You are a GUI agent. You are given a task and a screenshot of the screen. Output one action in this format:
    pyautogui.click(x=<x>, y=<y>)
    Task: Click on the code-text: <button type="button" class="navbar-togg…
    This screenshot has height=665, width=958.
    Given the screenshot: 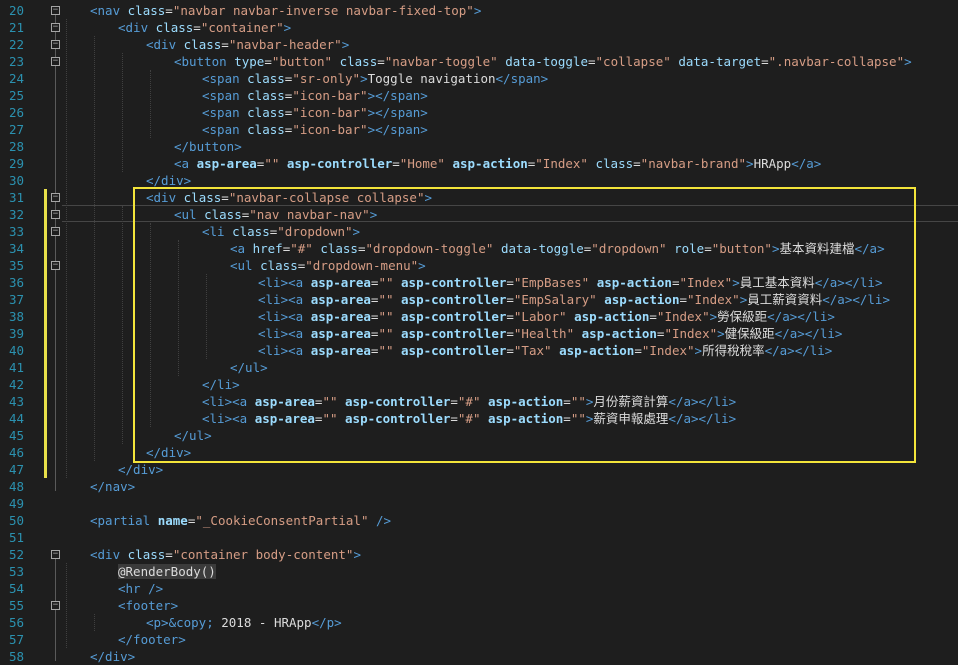 What is the action you would take?
    pyautogui.click(x=543, y=61)
    